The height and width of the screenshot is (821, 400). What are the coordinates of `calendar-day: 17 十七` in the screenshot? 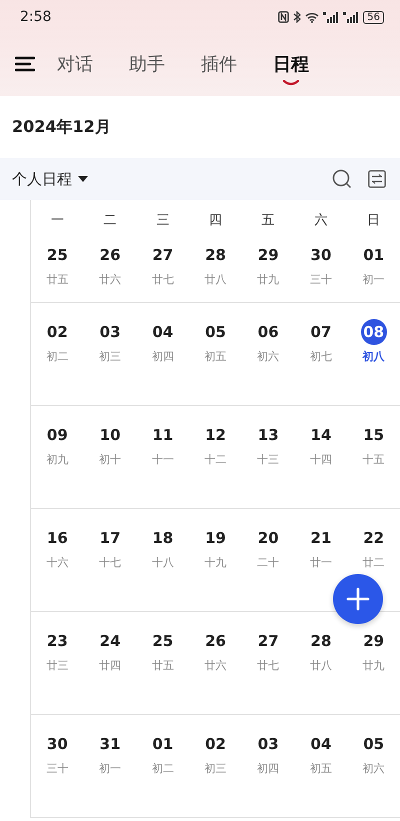 It's located at (110, 547).